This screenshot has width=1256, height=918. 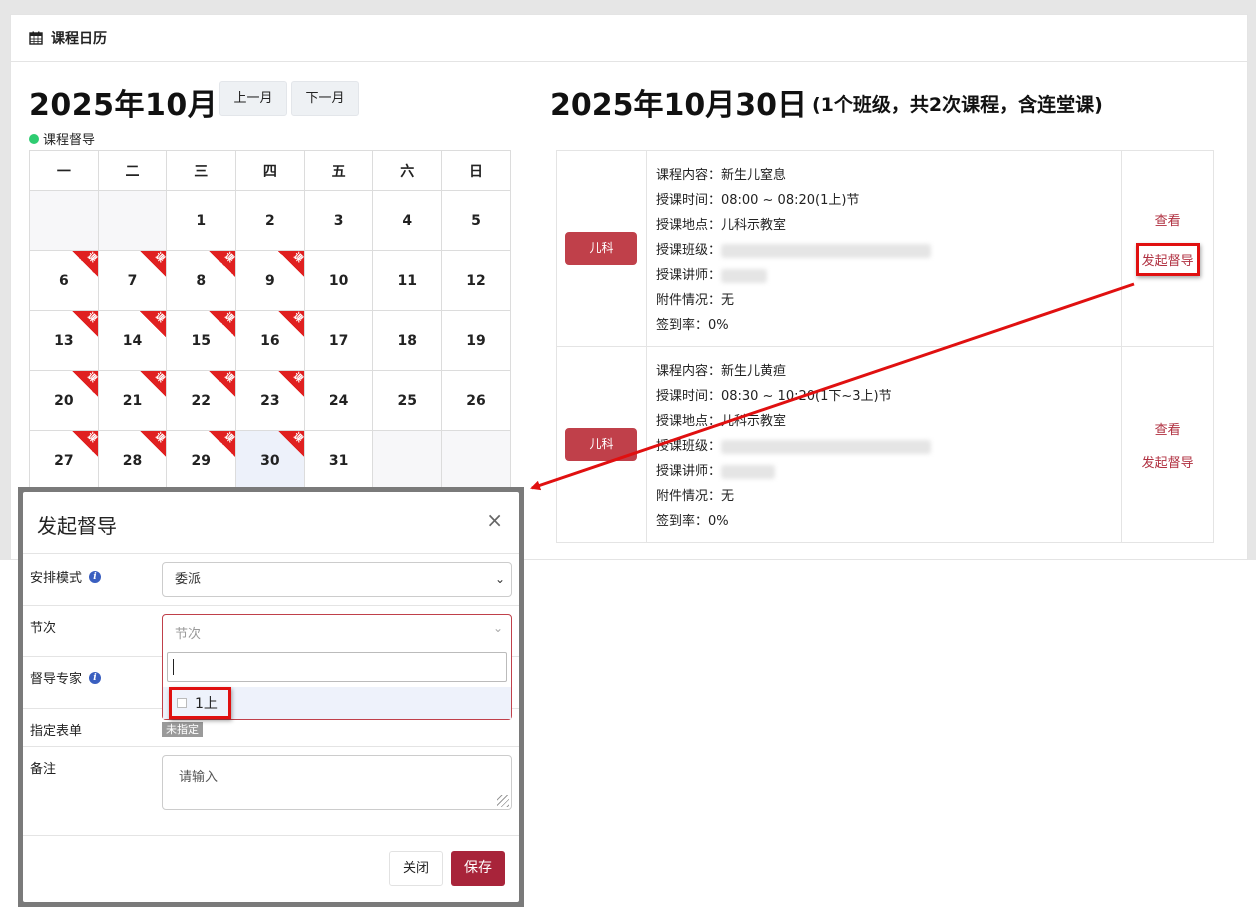 I want to click on expert-label-text: 督导专家, so click(x=56, y=679).